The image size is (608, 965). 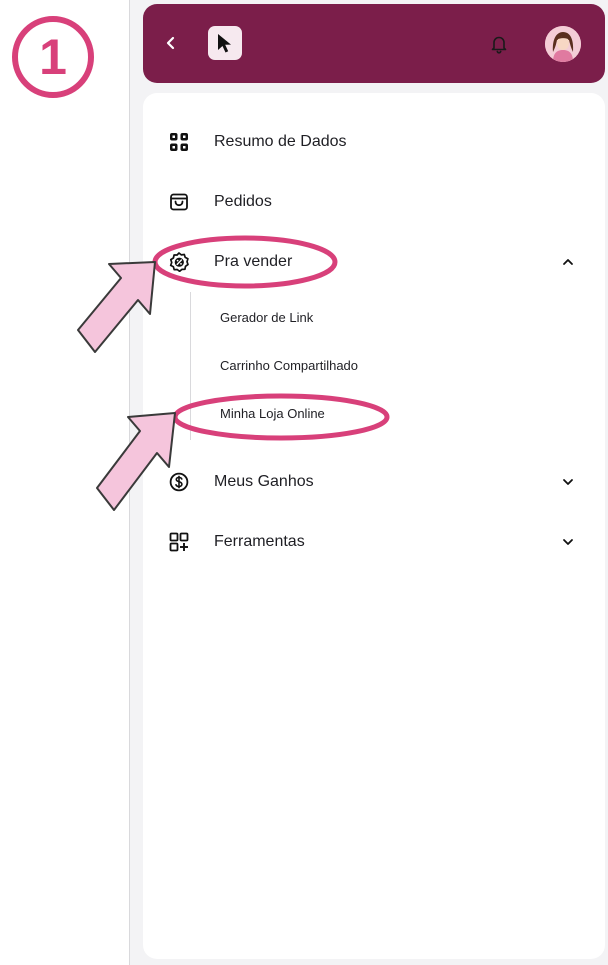 What do you see at coordinates (264, 481) in the screenshot?
I see `menu-item-label: Meus Ganhos` at bounding box center [264, 481].